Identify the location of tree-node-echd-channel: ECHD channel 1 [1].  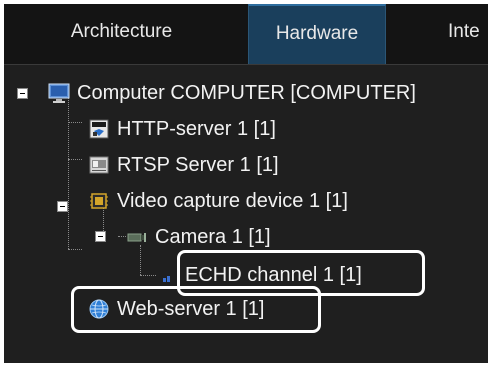
(259, 275).